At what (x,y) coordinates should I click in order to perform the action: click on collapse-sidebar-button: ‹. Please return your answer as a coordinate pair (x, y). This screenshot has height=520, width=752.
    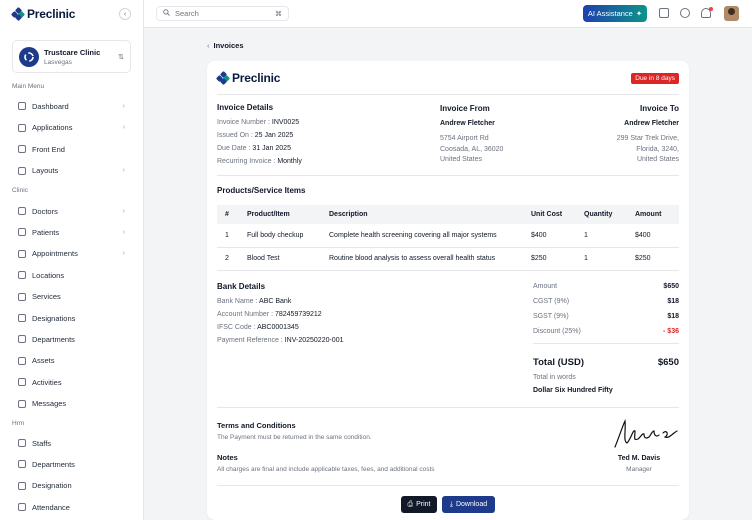
    Looking at the image, I should click on (125, 14).